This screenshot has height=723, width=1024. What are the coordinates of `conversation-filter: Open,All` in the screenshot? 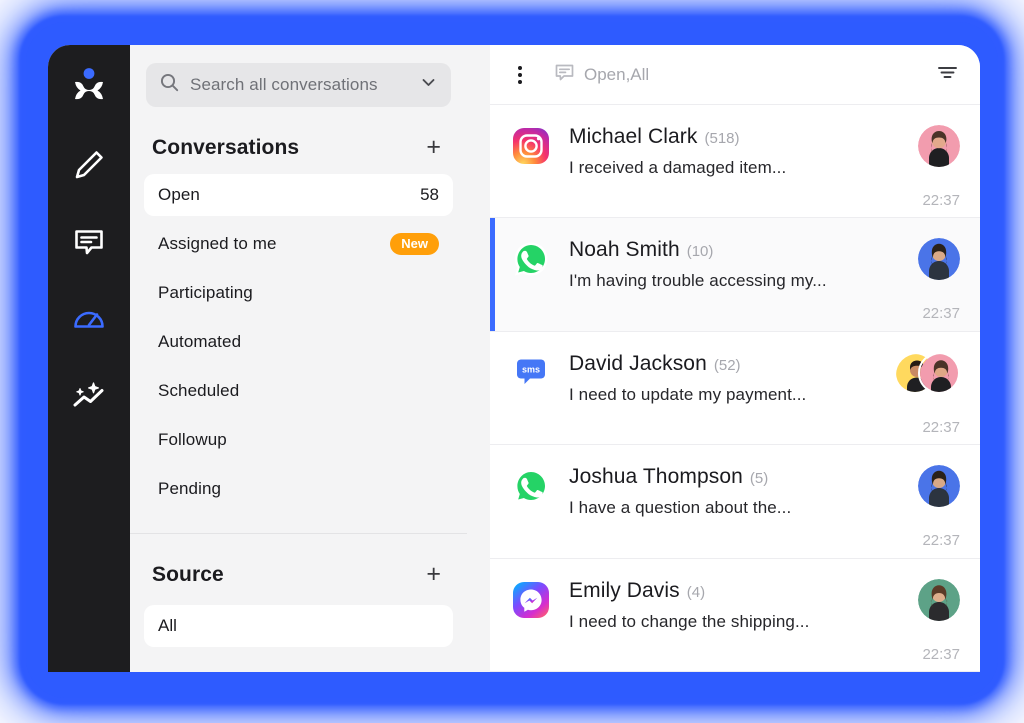 It's located at (601, 75).